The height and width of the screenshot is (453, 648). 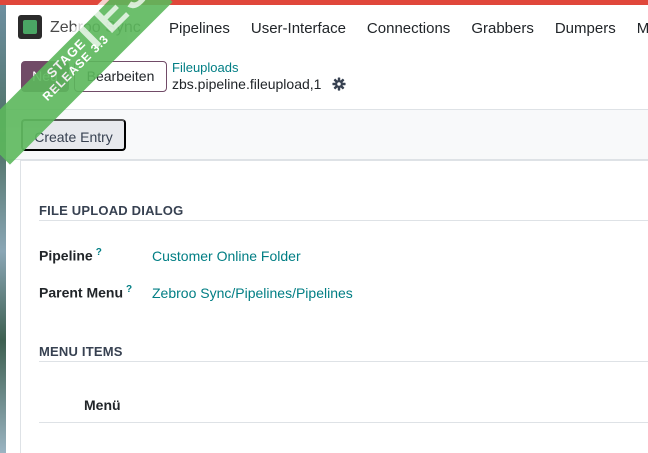 I want to click on menu-item-dumpers: Dumpers, so click(x=585, y=28).